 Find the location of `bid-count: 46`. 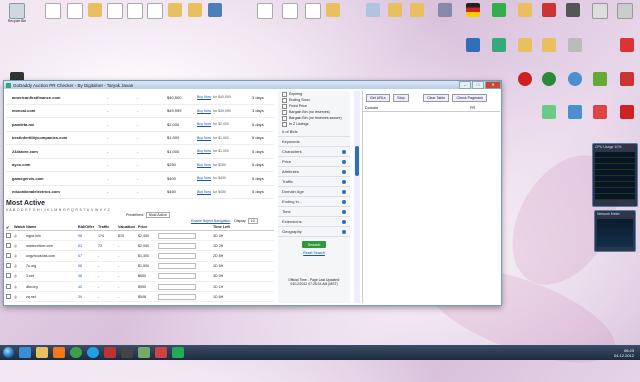

bid-count: 46 is located at coordinates (88, 276).